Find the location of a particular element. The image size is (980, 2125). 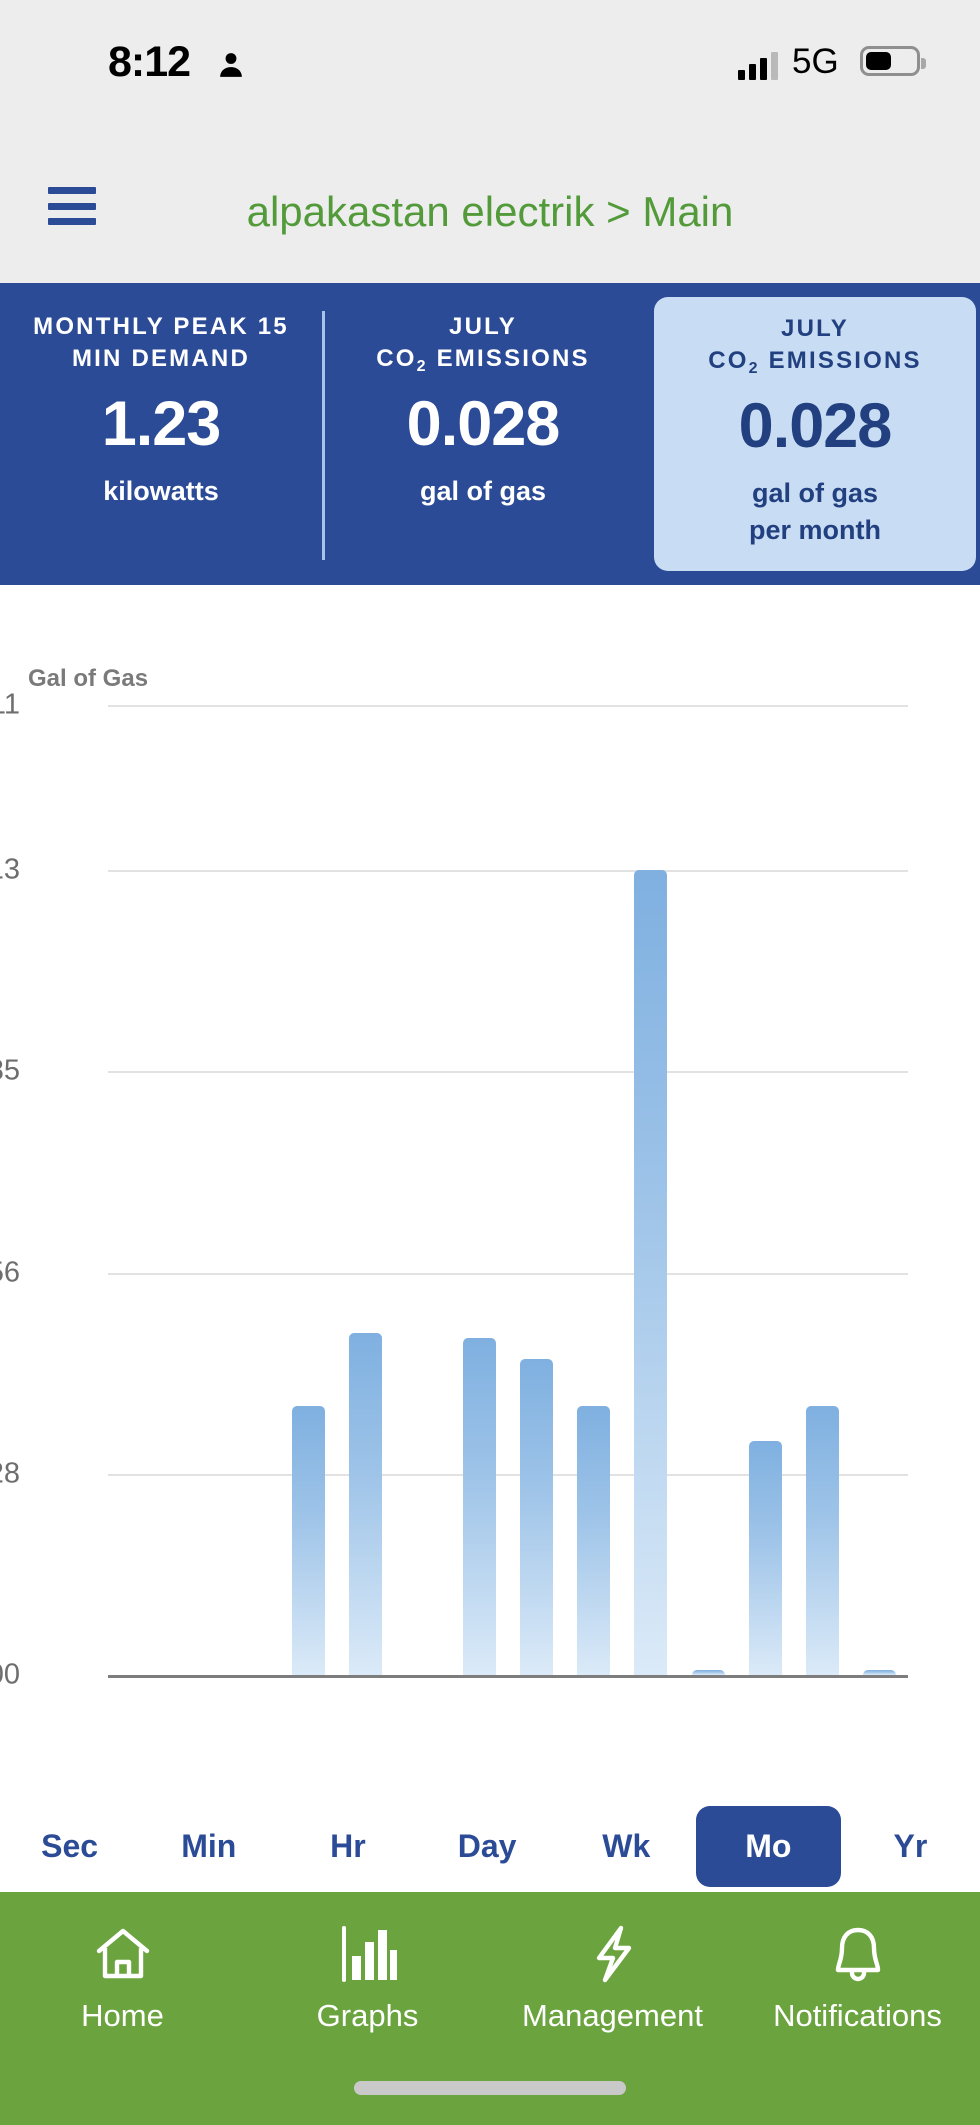

time-range-option-day: Day is located at coordinates (487, 1846).